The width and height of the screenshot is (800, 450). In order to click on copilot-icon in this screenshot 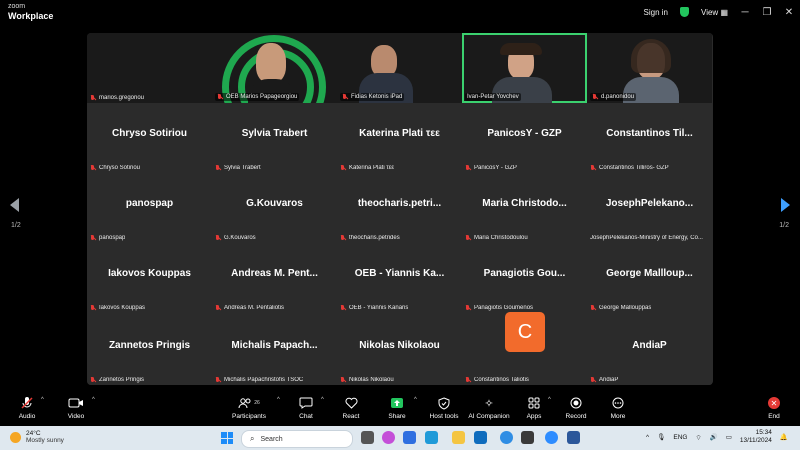, I will do `click(388, 437)`.